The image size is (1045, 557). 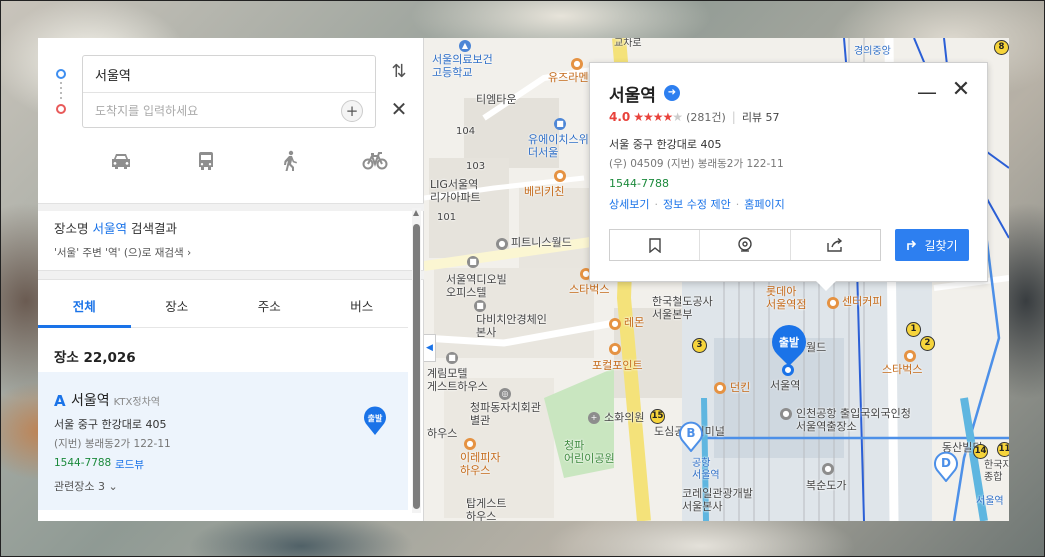 What do you see at coordinates (452, 358) in the screenshot?
I see `motel-icon: ■` at bounding box center [452, 358].